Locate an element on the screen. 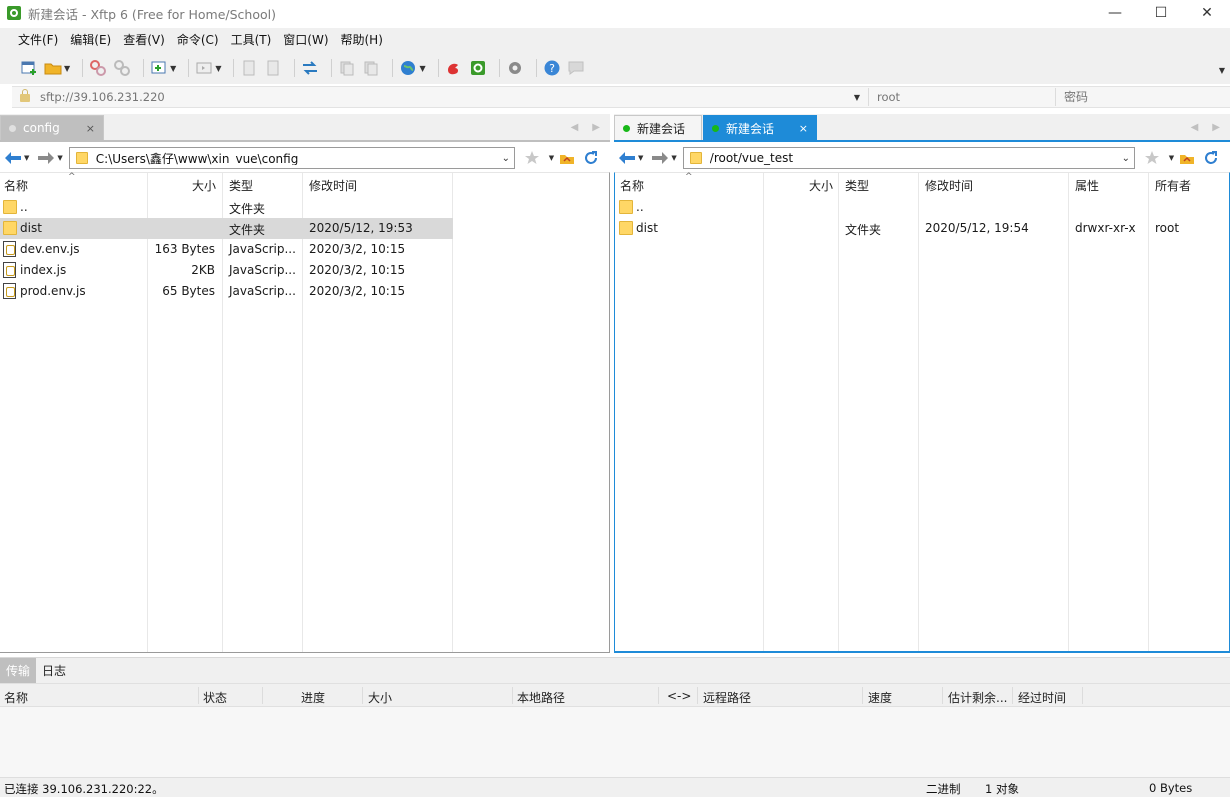  col-transfer-progress: 进度 is located at coordinates (313, 697).